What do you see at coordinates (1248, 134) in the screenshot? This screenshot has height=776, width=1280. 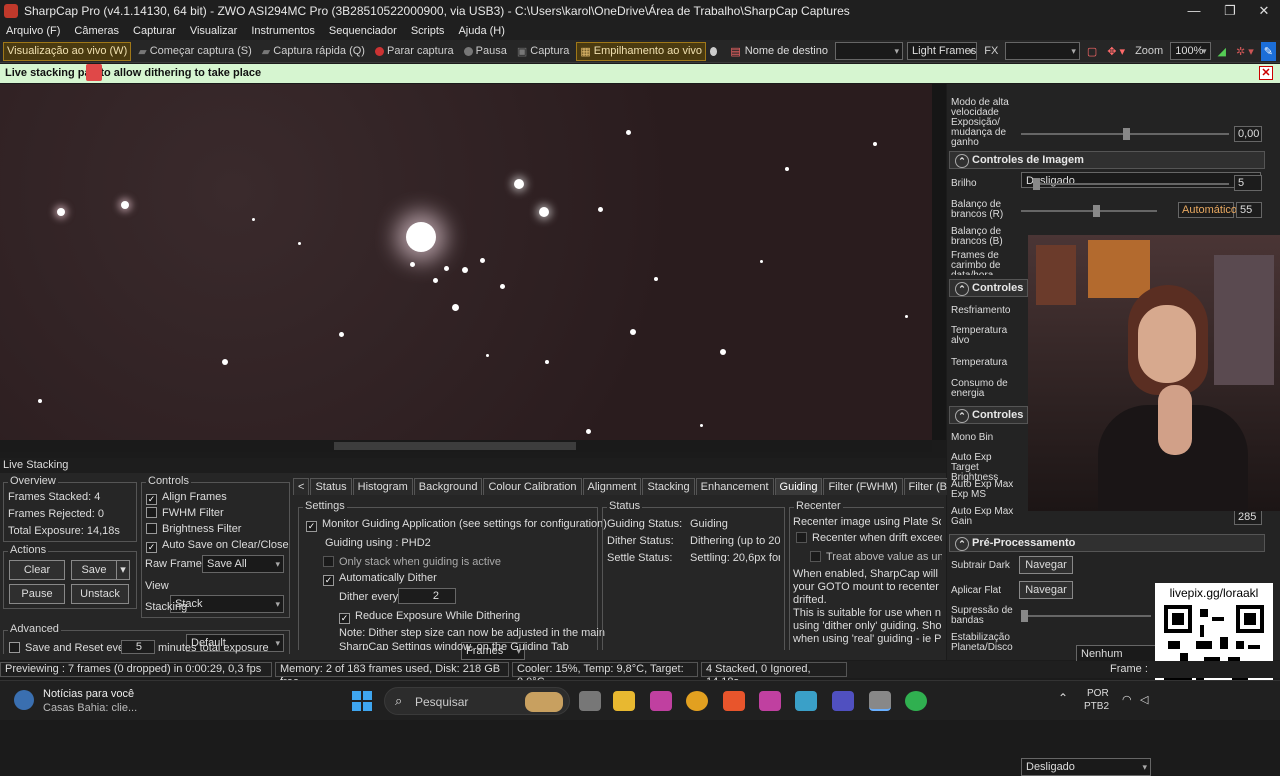 I see `exposure-change-value: 0,00` at bounding box center [1248, 134].